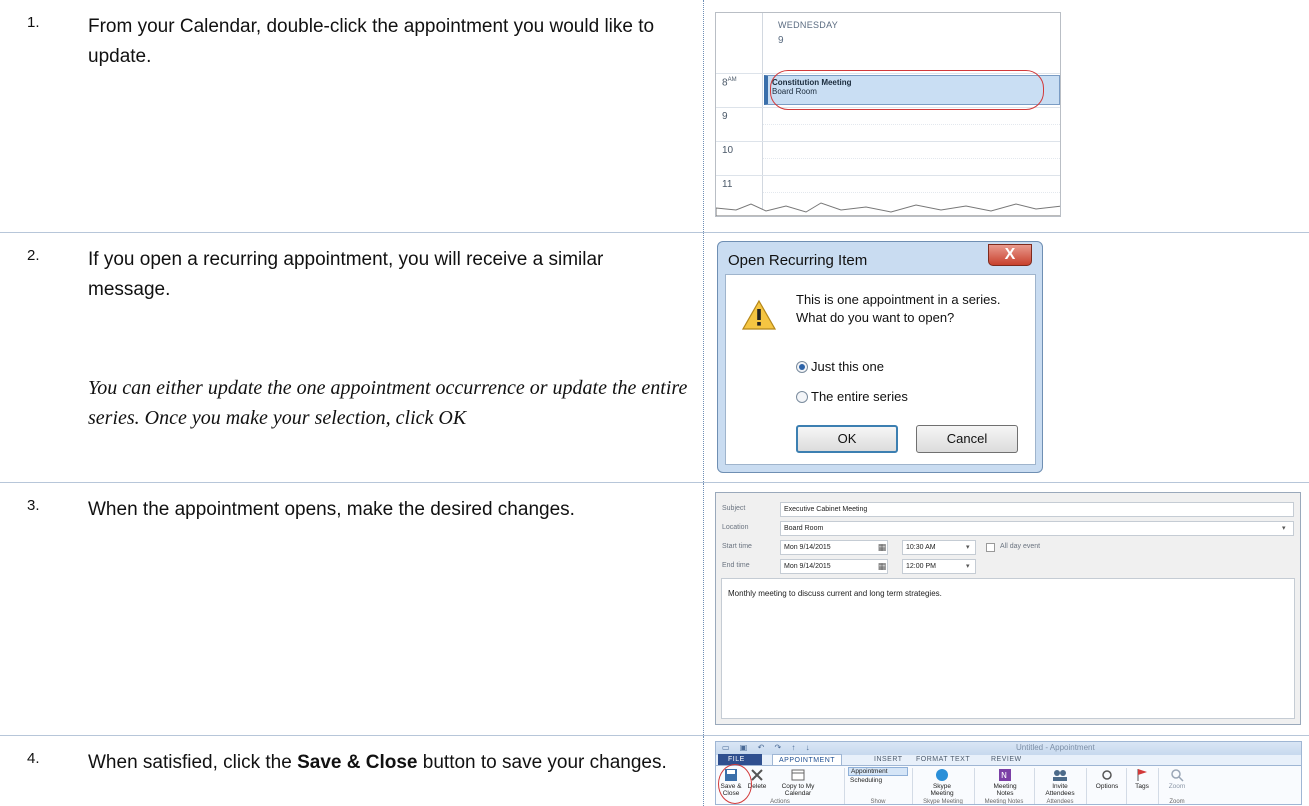 The height and width of the screenshot is (806, 1309). I want to click on start-date-field: Mon 9/14/2015, so click(834, 547).